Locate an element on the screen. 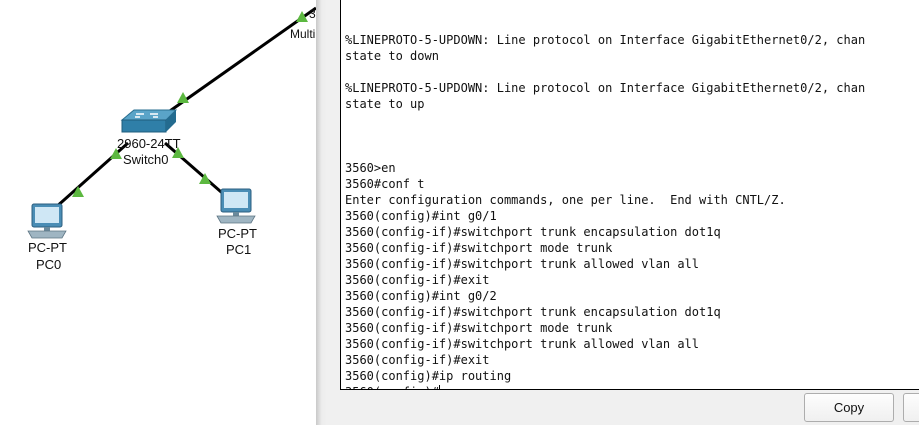  terminal-line: 3560(config)# is located at coordinates (605, 386).